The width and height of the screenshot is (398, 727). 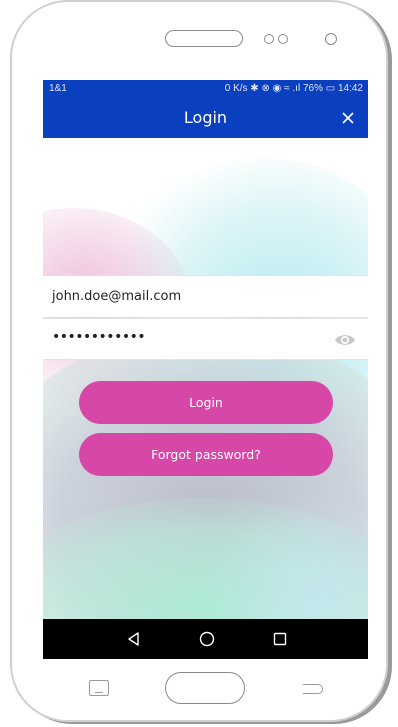 What do you see at coordinates (348, 118) in the screenshot?
I see `close-icon` at bounding box center [348, 118].